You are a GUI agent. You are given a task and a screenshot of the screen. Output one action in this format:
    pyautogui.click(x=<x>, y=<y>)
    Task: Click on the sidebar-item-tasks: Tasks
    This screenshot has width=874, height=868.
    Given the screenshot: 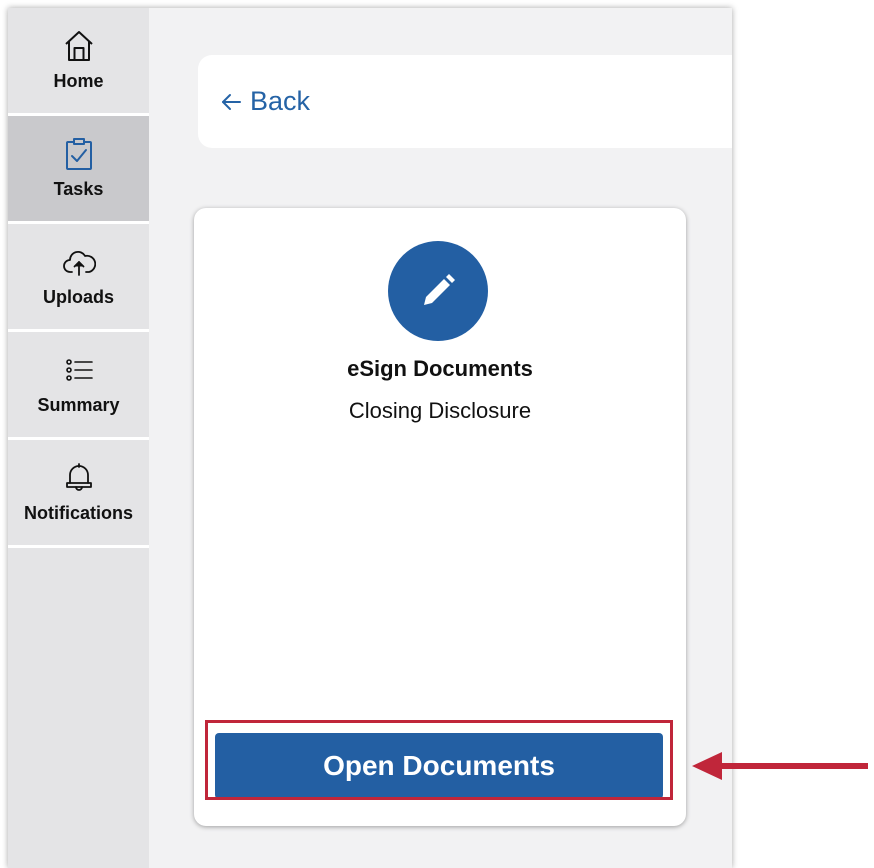 What is the action you would take?
    pyautogui.click(x=78, y=170)
    